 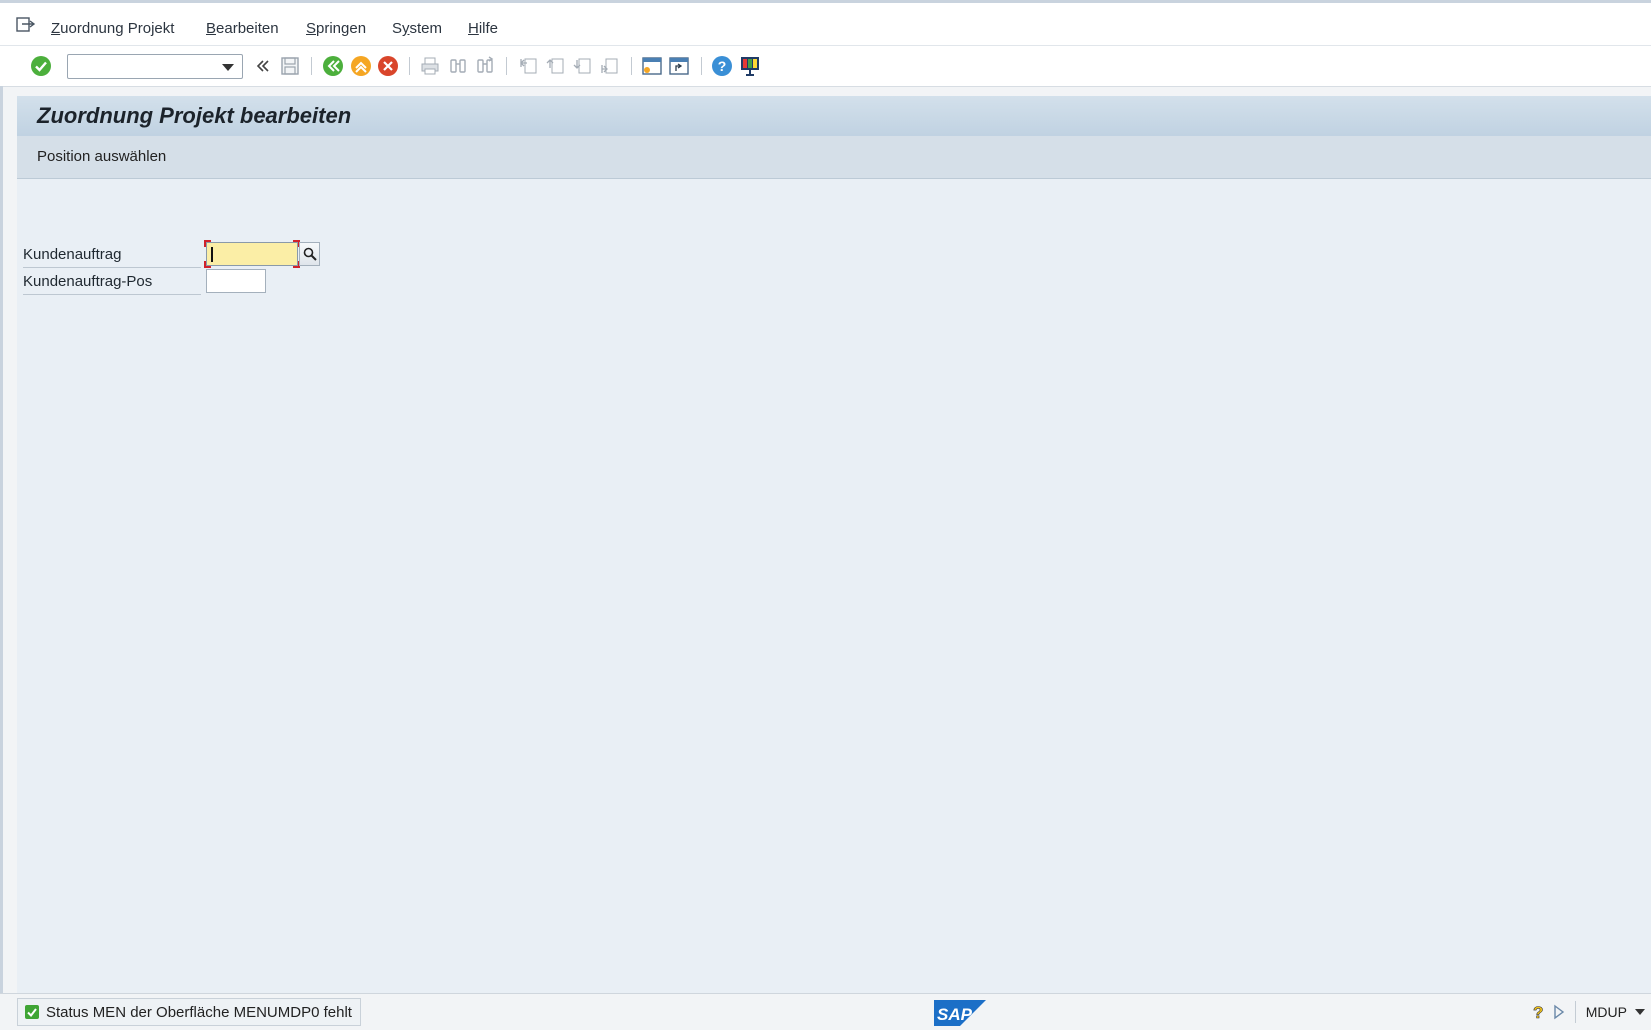 What do you see at coordinates (26, 25) in the screenshot?
I see `menu-icon` at bounding box center [26, 25].